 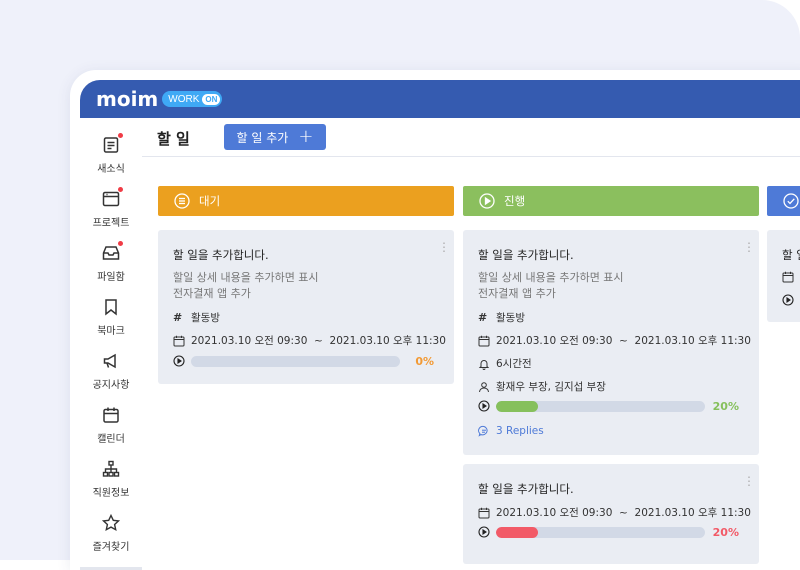 I want to click on sidebar-item-news: 새소식, so click(x=111, y=159).